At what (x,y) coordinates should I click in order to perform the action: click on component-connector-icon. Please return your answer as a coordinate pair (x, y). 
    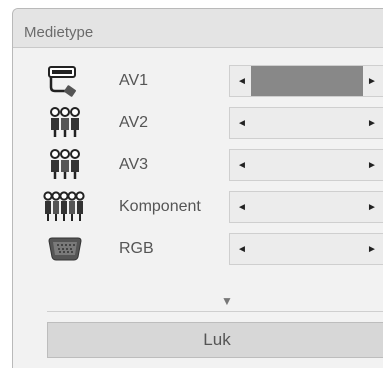
    Looking at the image, I should click on (64, 206).